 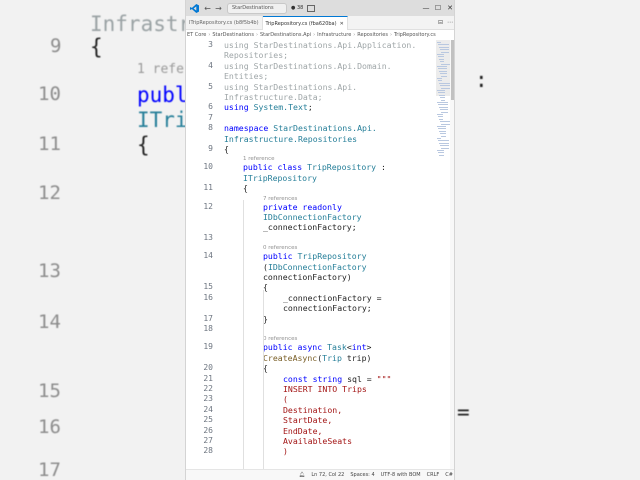 I want to click on code-line: Infrastructure.Data;, so click(x=273, y=97).